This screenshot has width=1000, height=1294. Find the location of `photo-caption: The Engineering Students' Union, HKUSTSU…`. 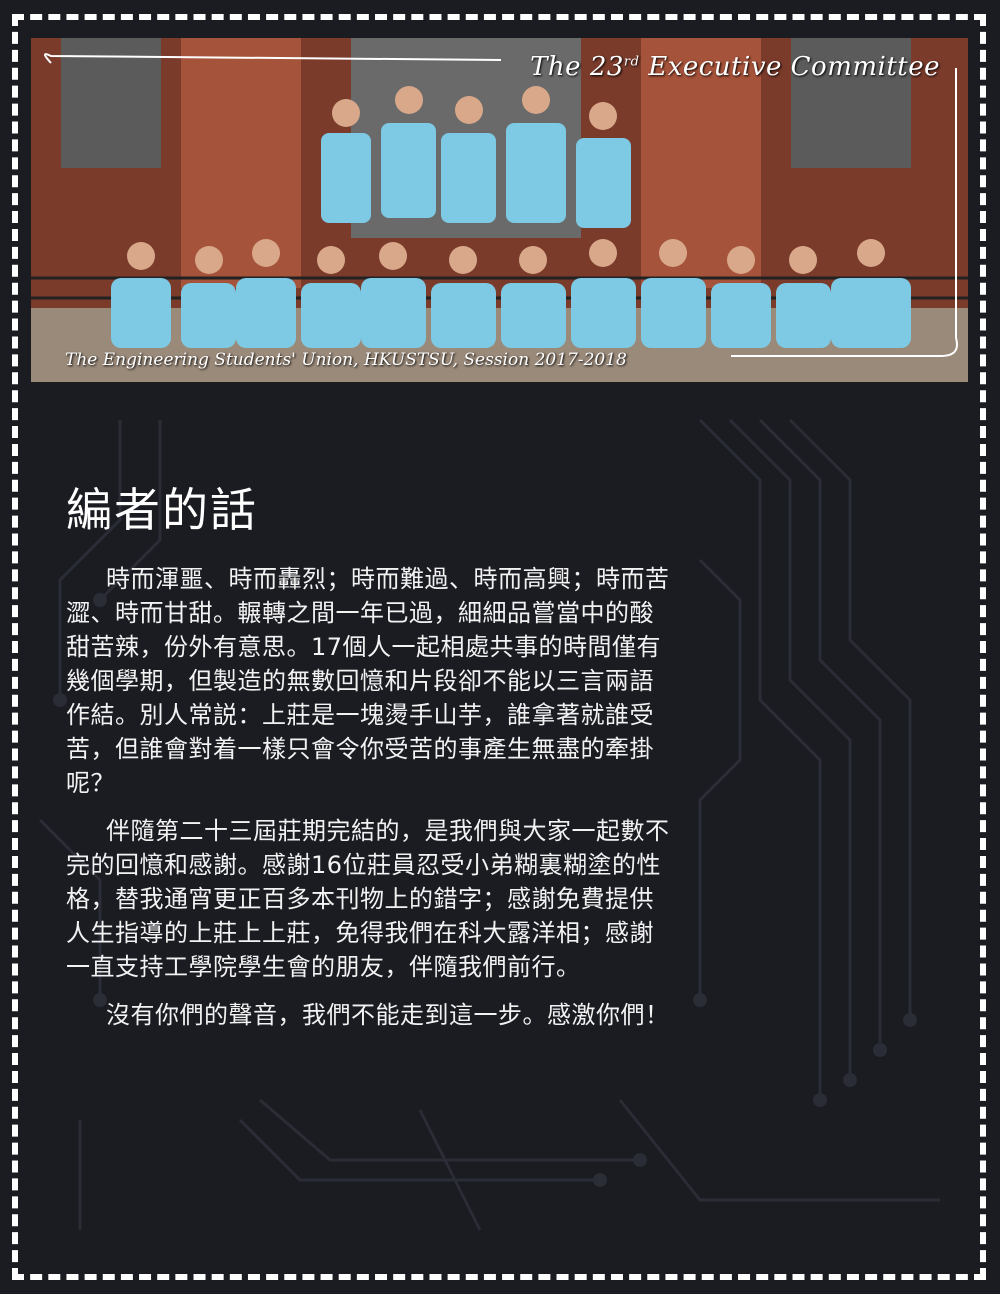

photo-caption: The Engineering Students' Union, HKUSTSU… is located at coordinates (346, 360).